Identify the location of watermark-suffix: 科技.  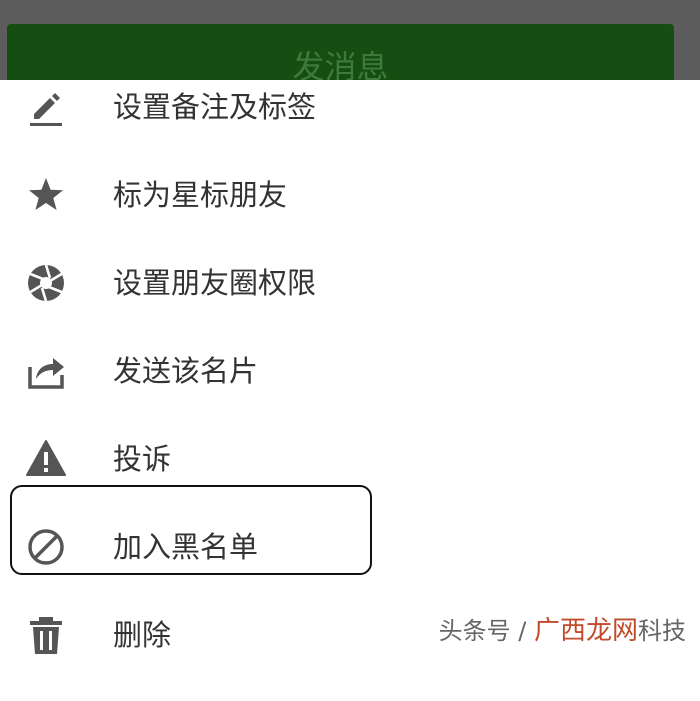
(662, 631).